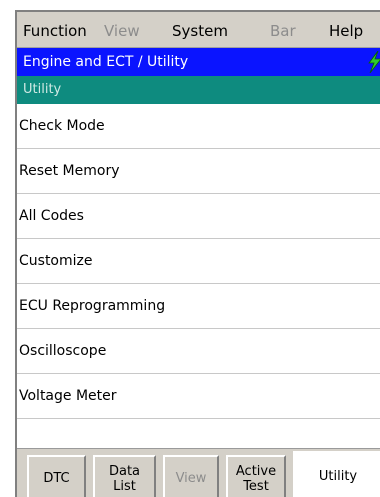 This screenshot has height=497, width=380. I want to click on tab-utility-label: Utility, so click(338, 476).